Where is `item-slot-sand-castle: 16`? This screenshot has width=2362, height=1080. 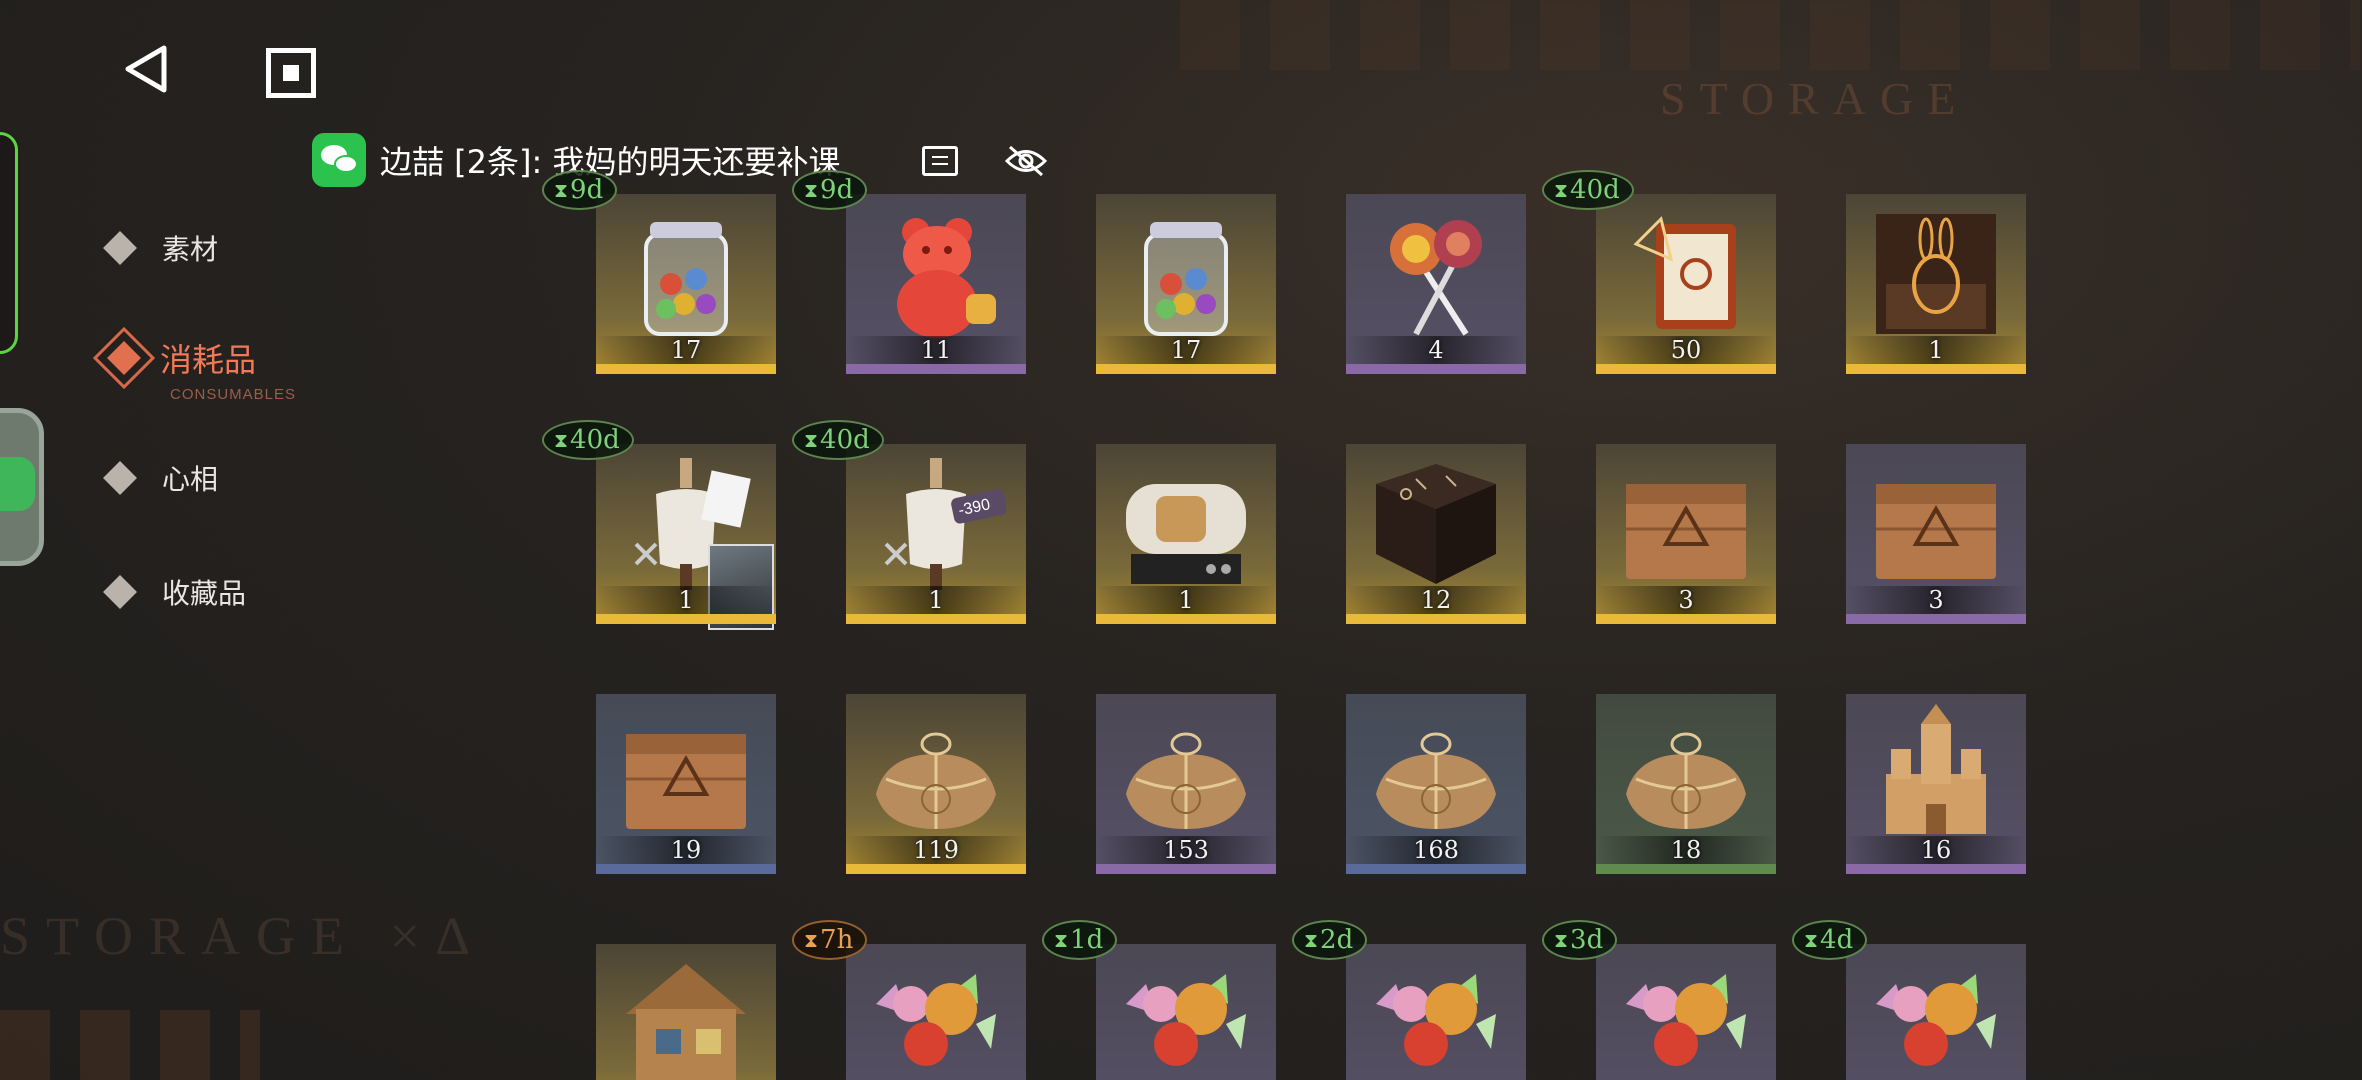 item-slot-sand-castle: 16 is located at coordinates (1936, 784).